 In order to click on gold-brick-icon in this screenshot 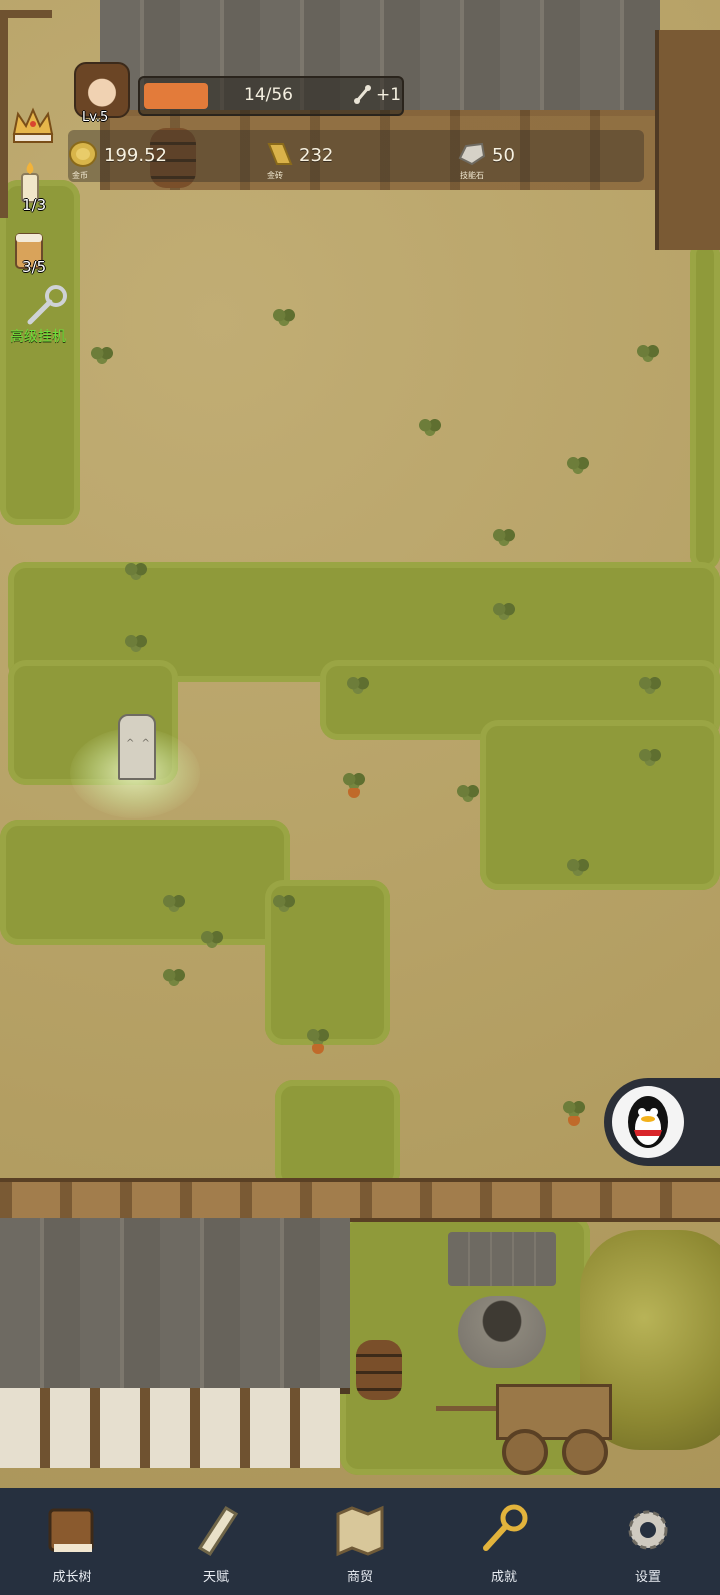, I will do `click(280, 154)`.